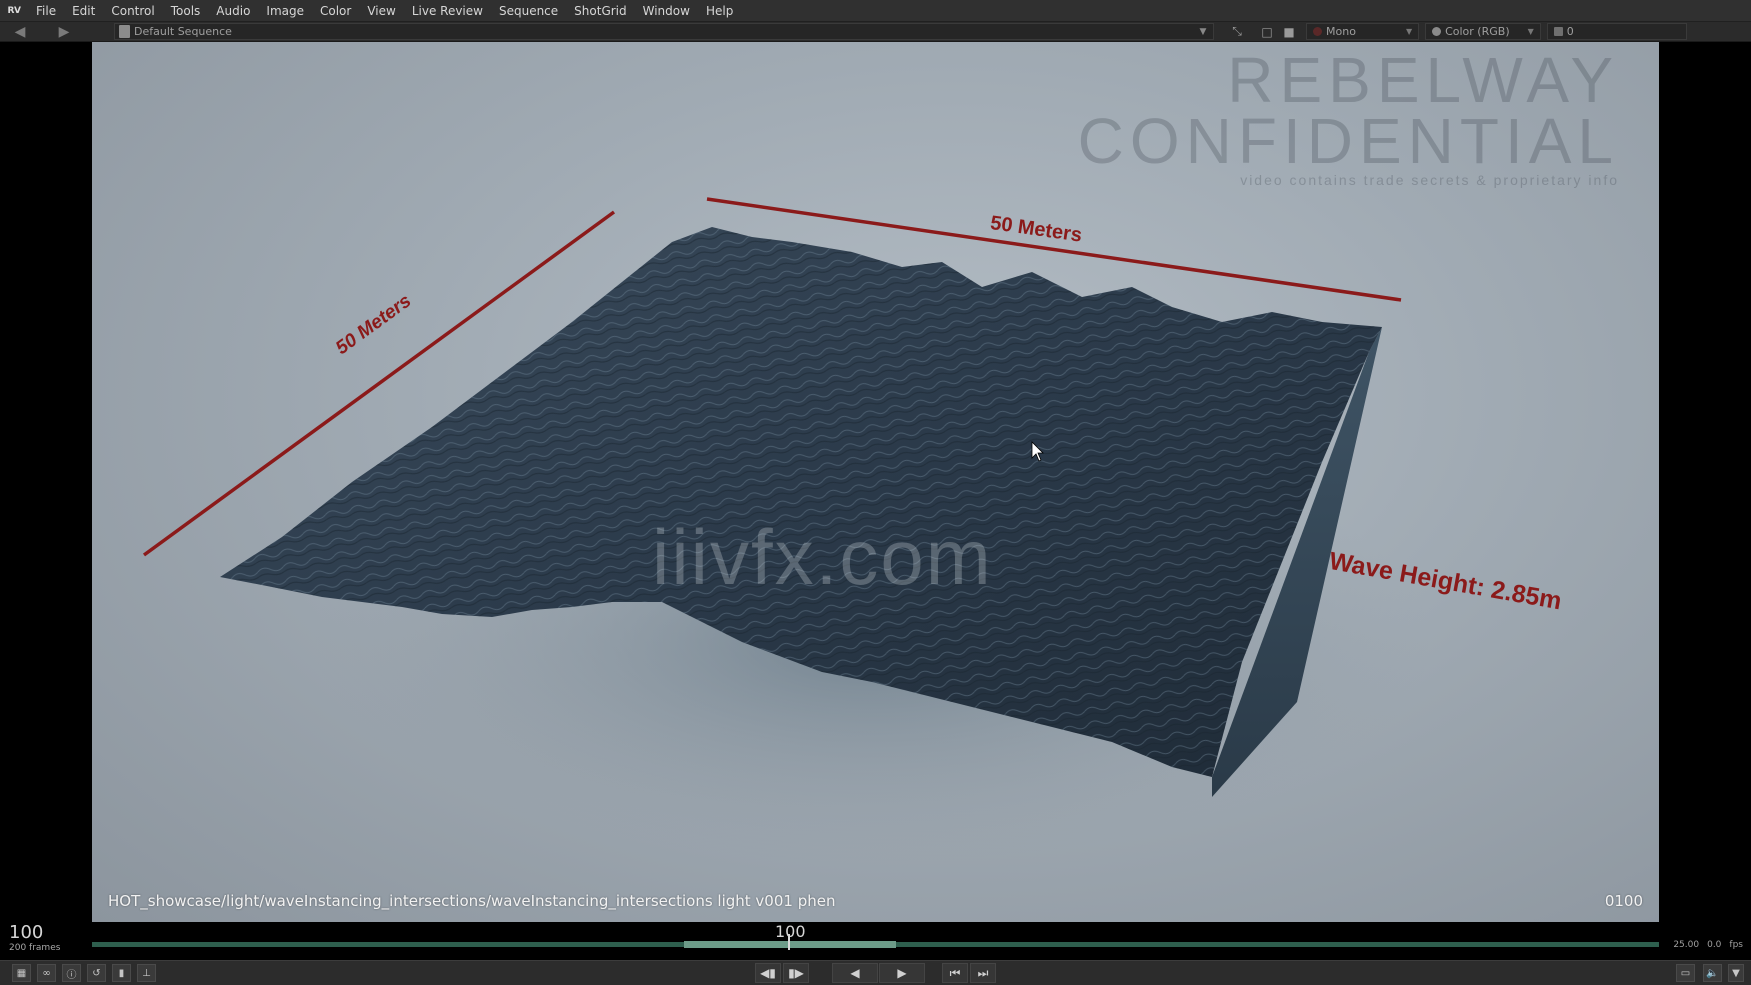 The image size is (1751, 985). I want to click on confidential-line2: CONFIDENTIAL, so click(1348, 141).